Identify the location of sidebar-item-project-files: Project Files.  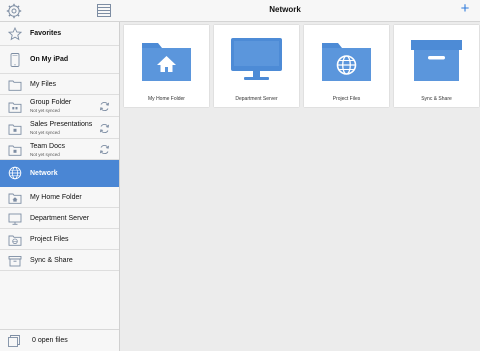
(59, 239).